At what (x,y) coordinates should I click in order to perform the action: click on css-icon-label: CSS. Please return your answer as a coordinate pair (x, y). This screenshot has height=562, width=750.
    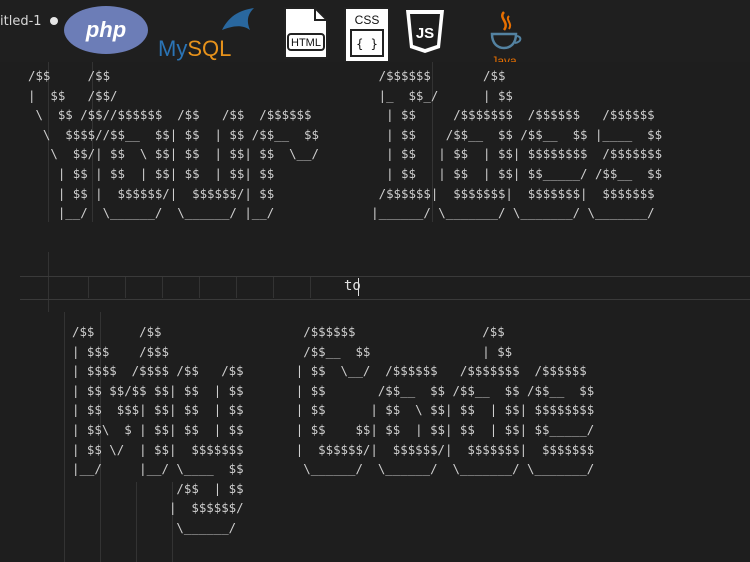
    Looking at the image, I should click on (367, 20).